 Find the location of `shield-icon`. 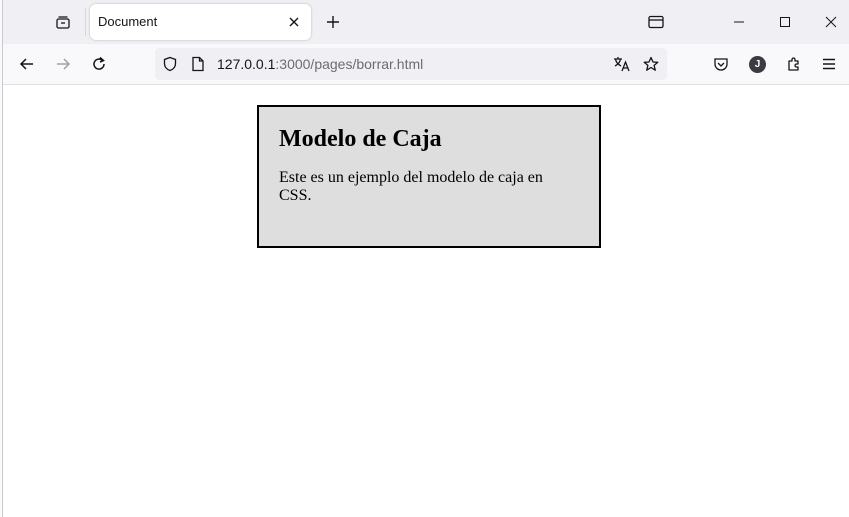

shield-icon is located at coordinates (170, 64).